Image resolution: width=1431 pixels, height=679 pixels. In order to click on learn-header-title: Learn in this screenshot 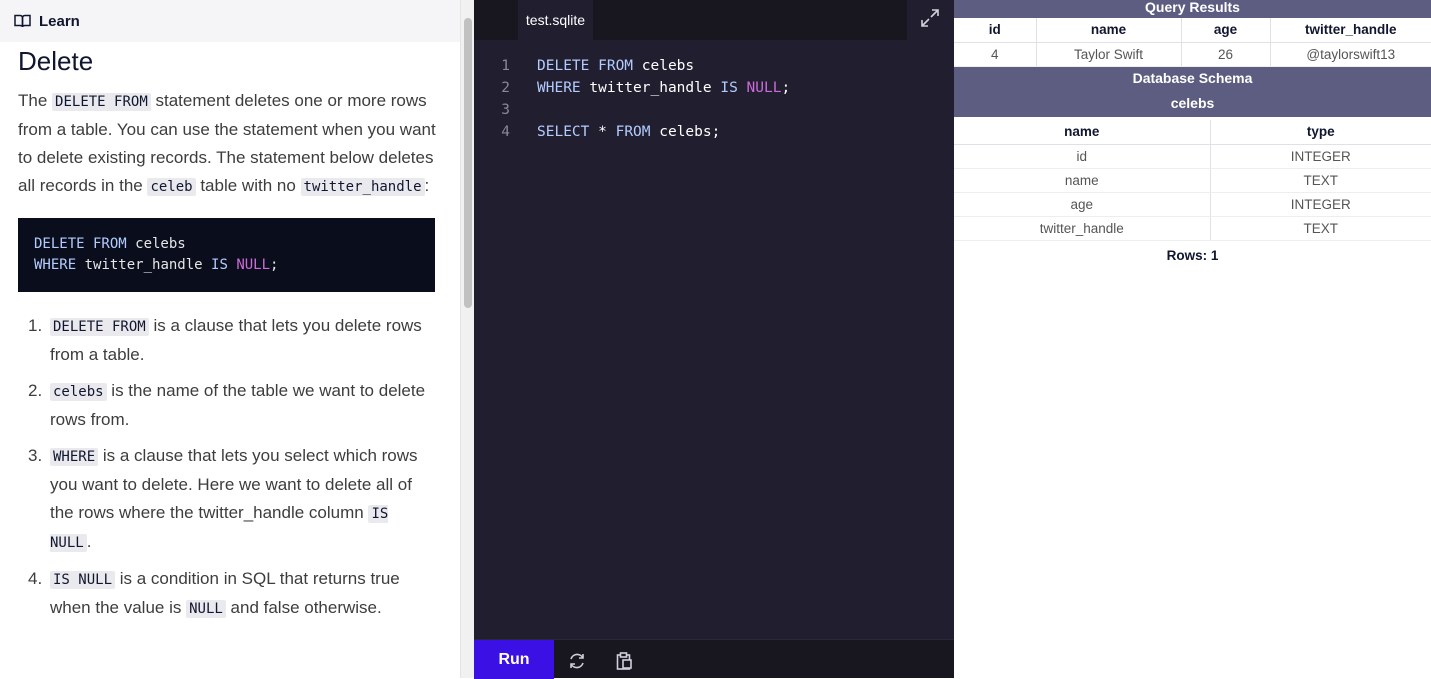, I will do `click(59, 21)`.